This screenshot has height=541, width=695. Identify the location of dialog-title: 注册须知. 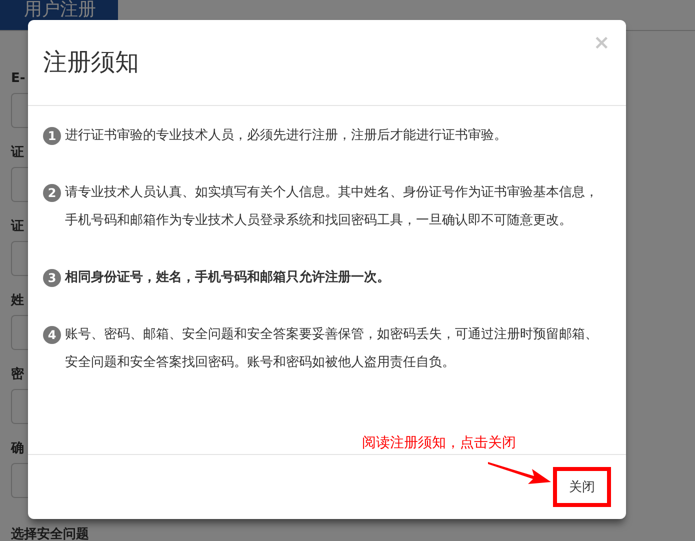
(91, 62).